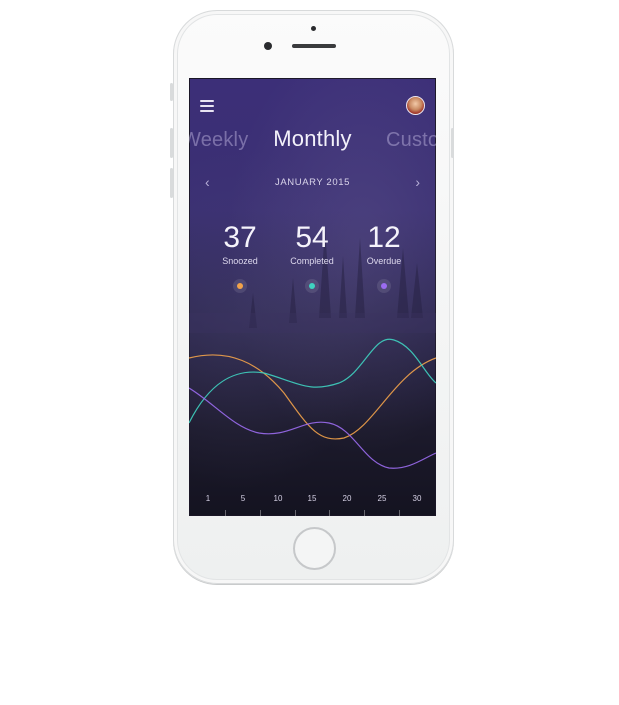 The image size is (619, 705). What do you see at coordinates (208, 498) in the screenshot?
I see `x-tick-label: 1` at bounding box center [208, 498].